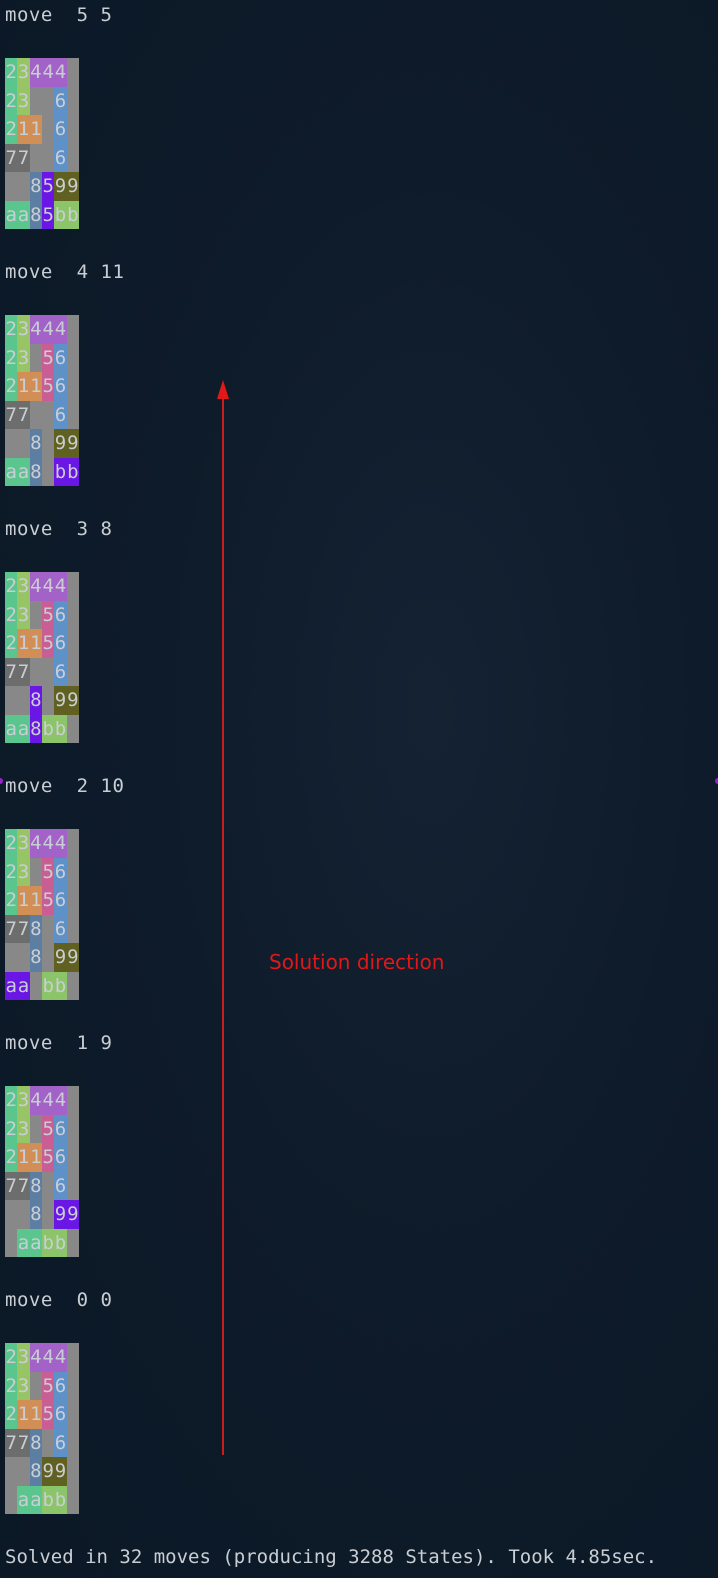  I want to click on board-row: 7786, so click(42, 1443).